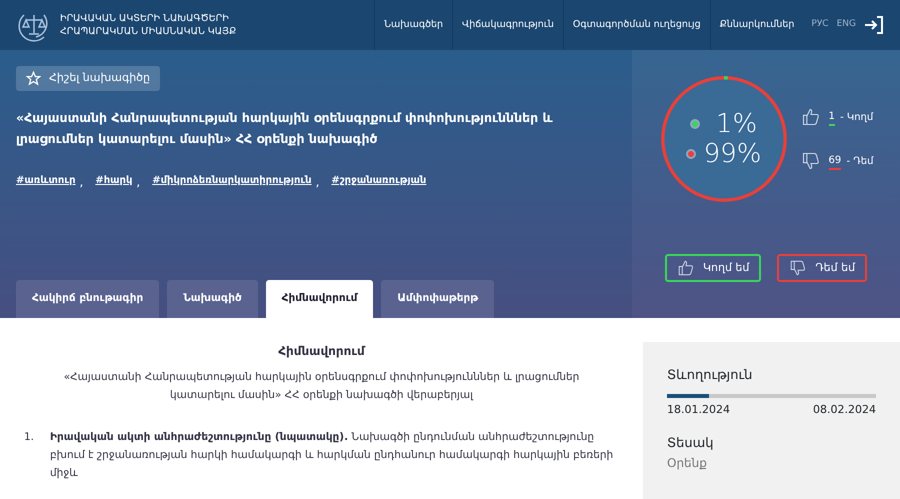 Image resolution: width=900 pixels, height=499 pixels. I want to click on tag-link: #առևտուր, so click(46, 181).